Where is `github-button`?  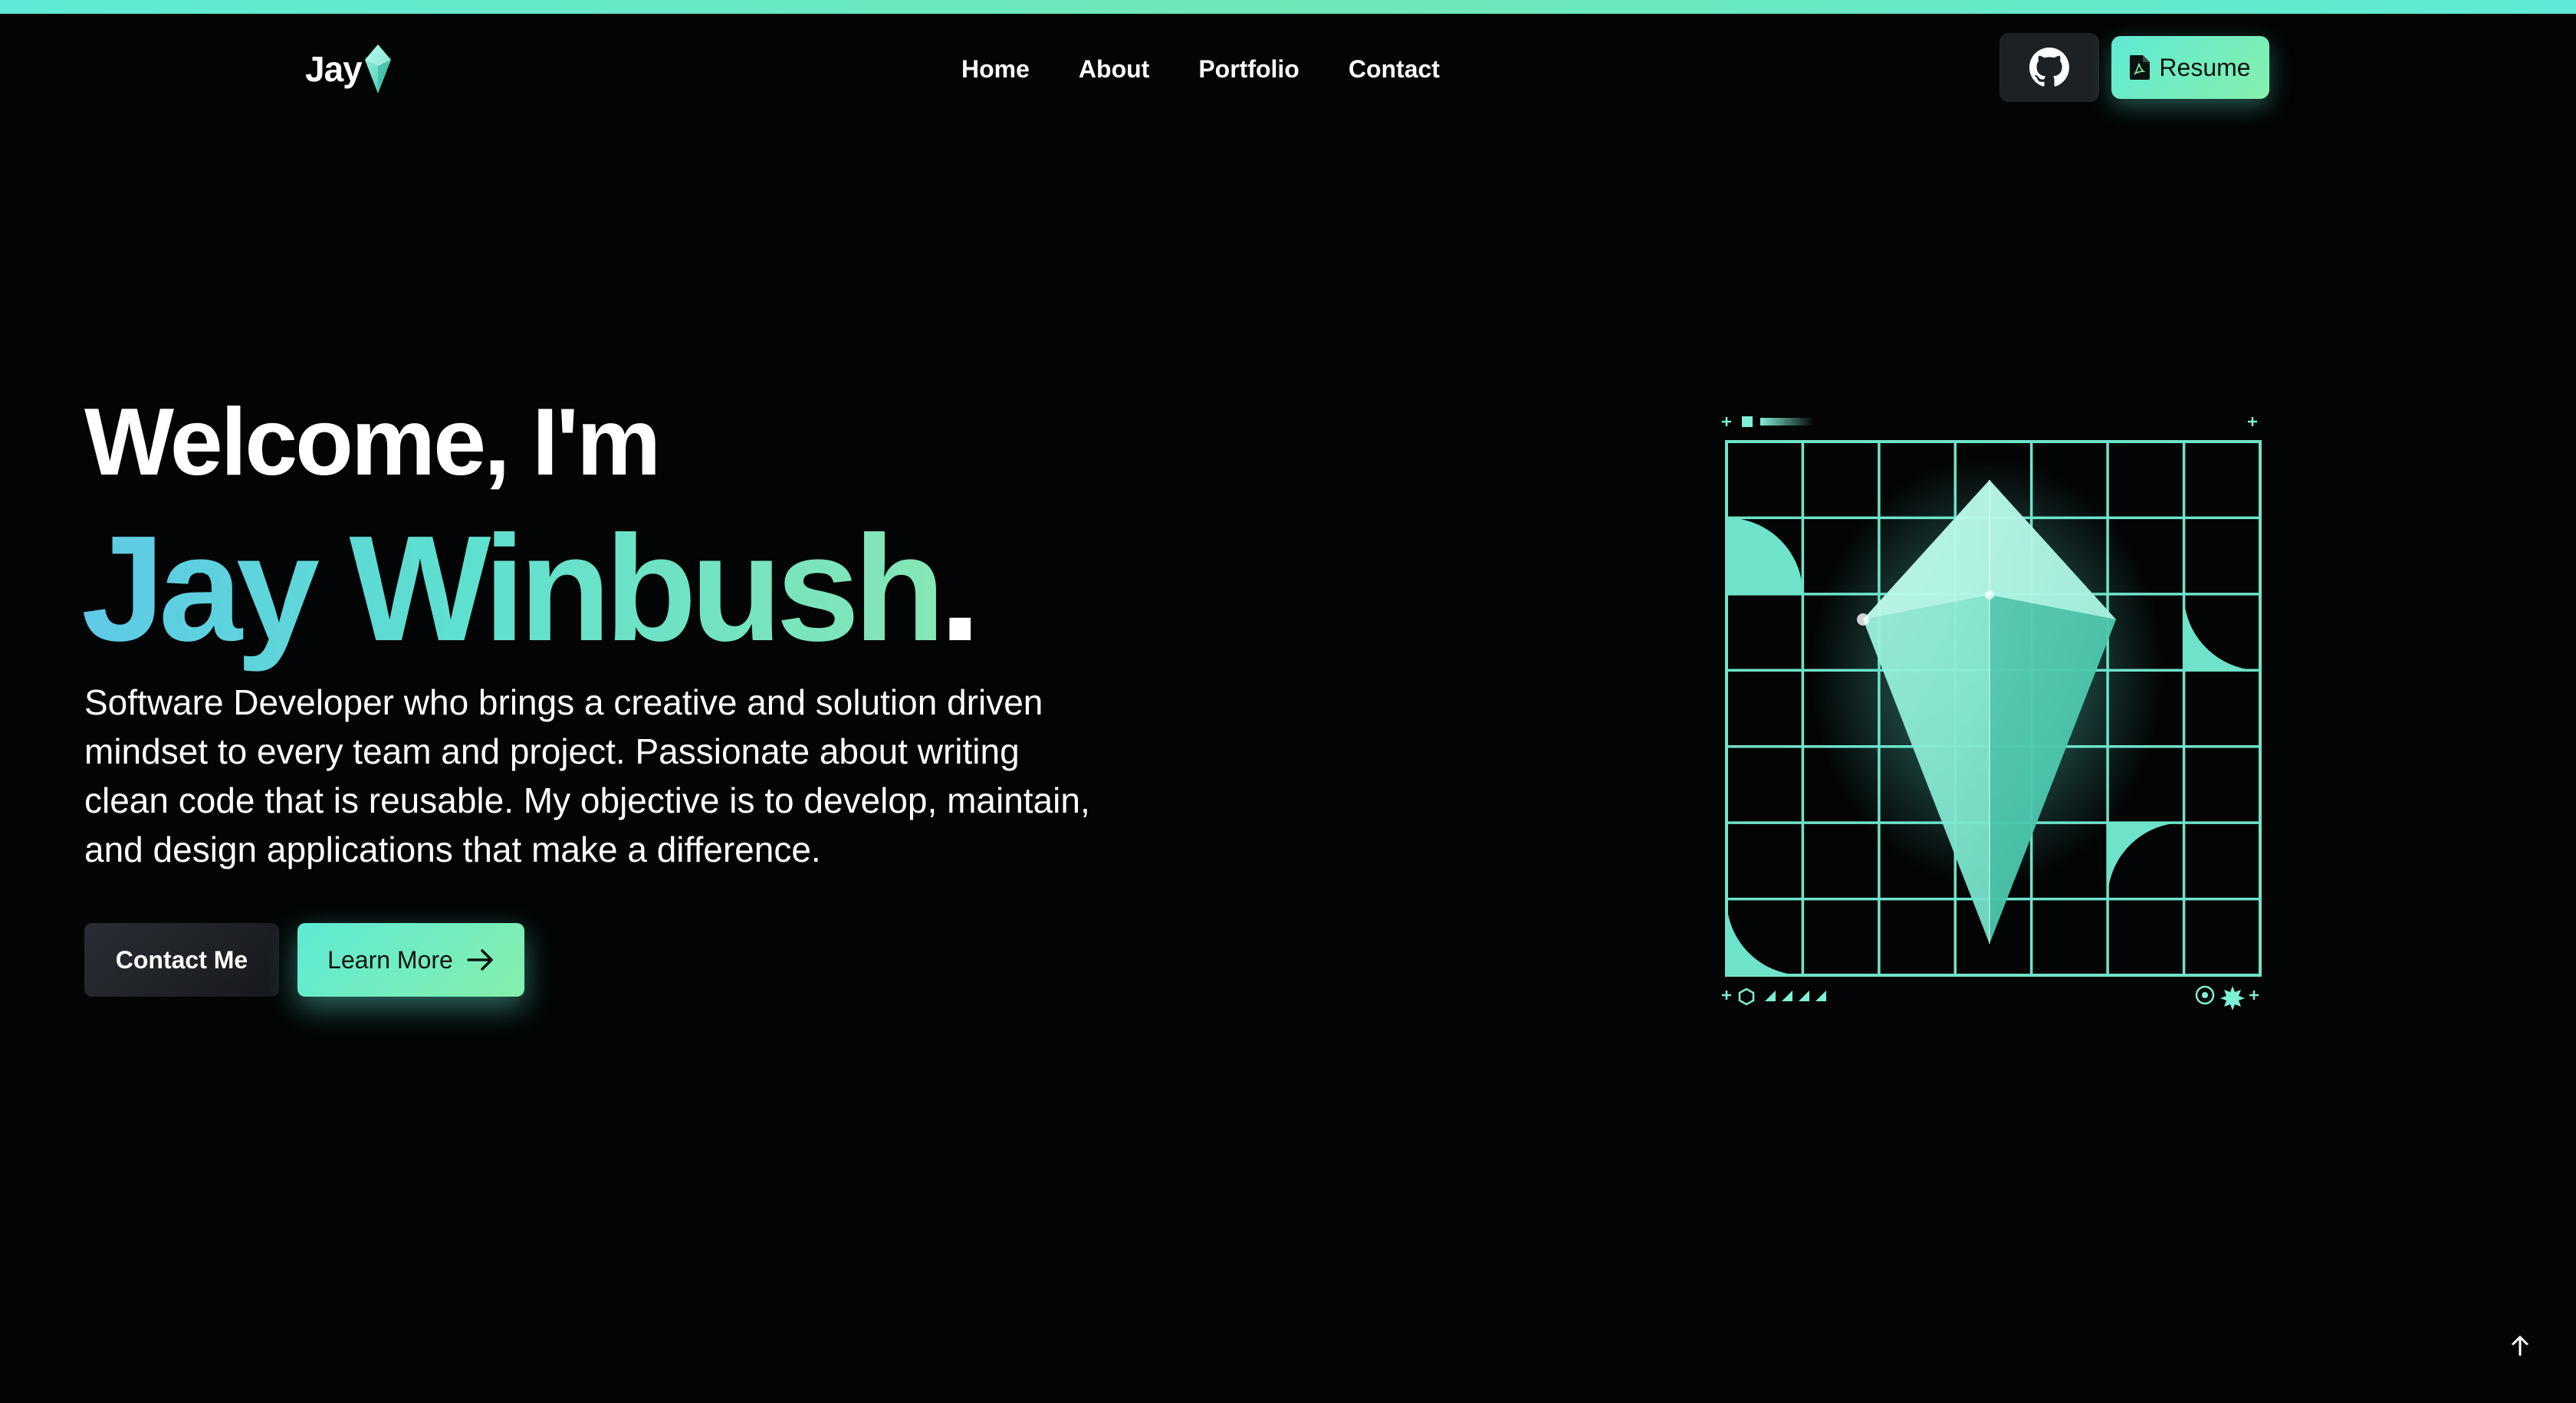
github-button is located at coordinates (2049, 67).